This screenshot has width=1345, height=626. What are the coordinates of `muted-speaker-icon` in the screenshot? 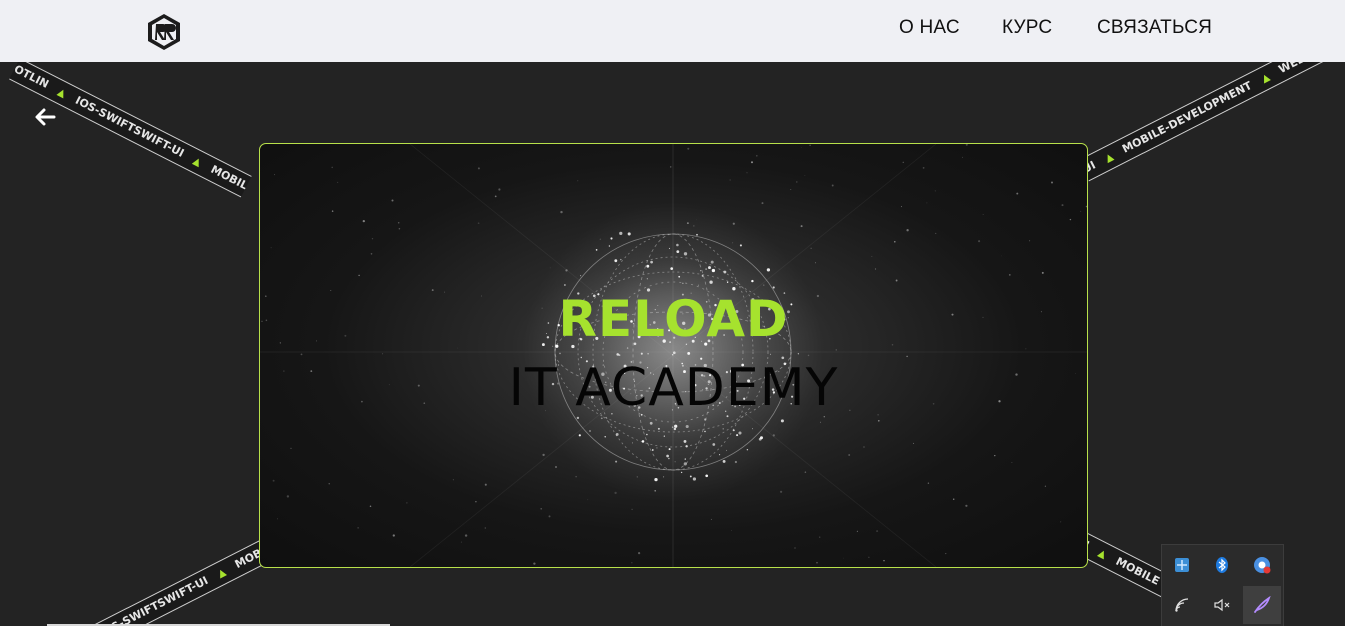 It's located at (1222, 605).